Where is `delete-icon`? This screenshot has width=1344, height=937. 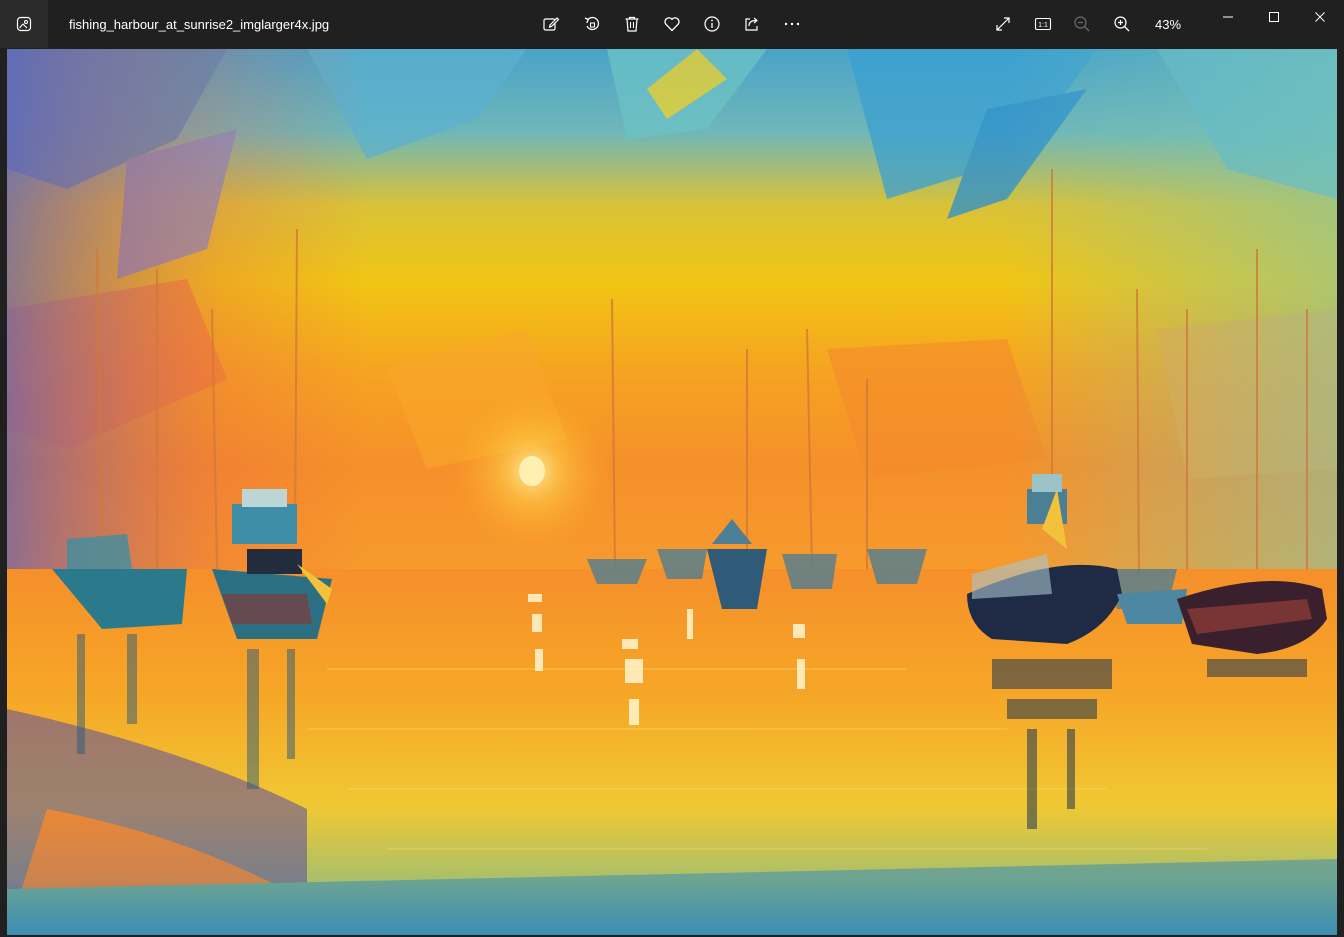 delete-icon is located at coordinates (632, 24).